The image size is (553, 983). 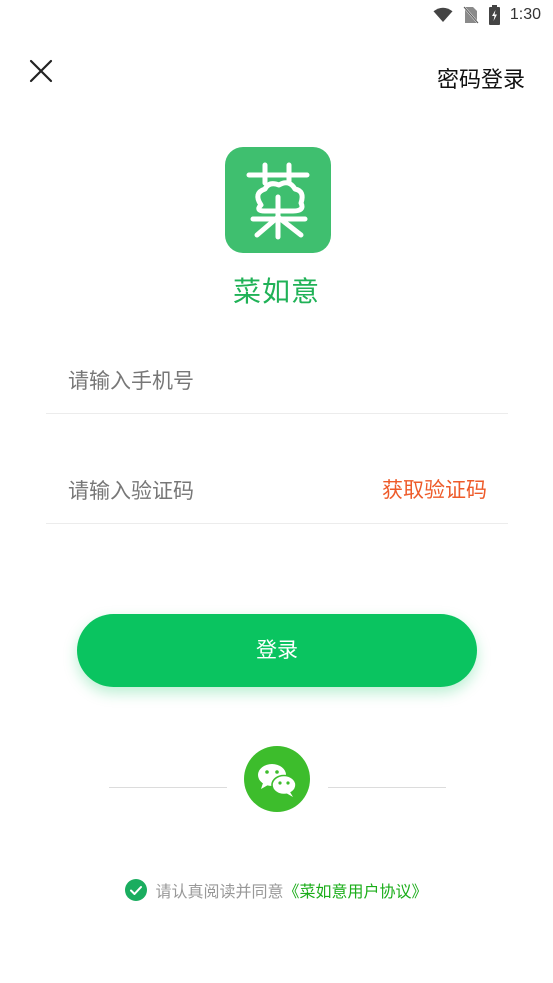 What do you see at coordinates (276, 291) in the screenshot?
I see `app-name: 菜如意` at bounding box center [276, 291].